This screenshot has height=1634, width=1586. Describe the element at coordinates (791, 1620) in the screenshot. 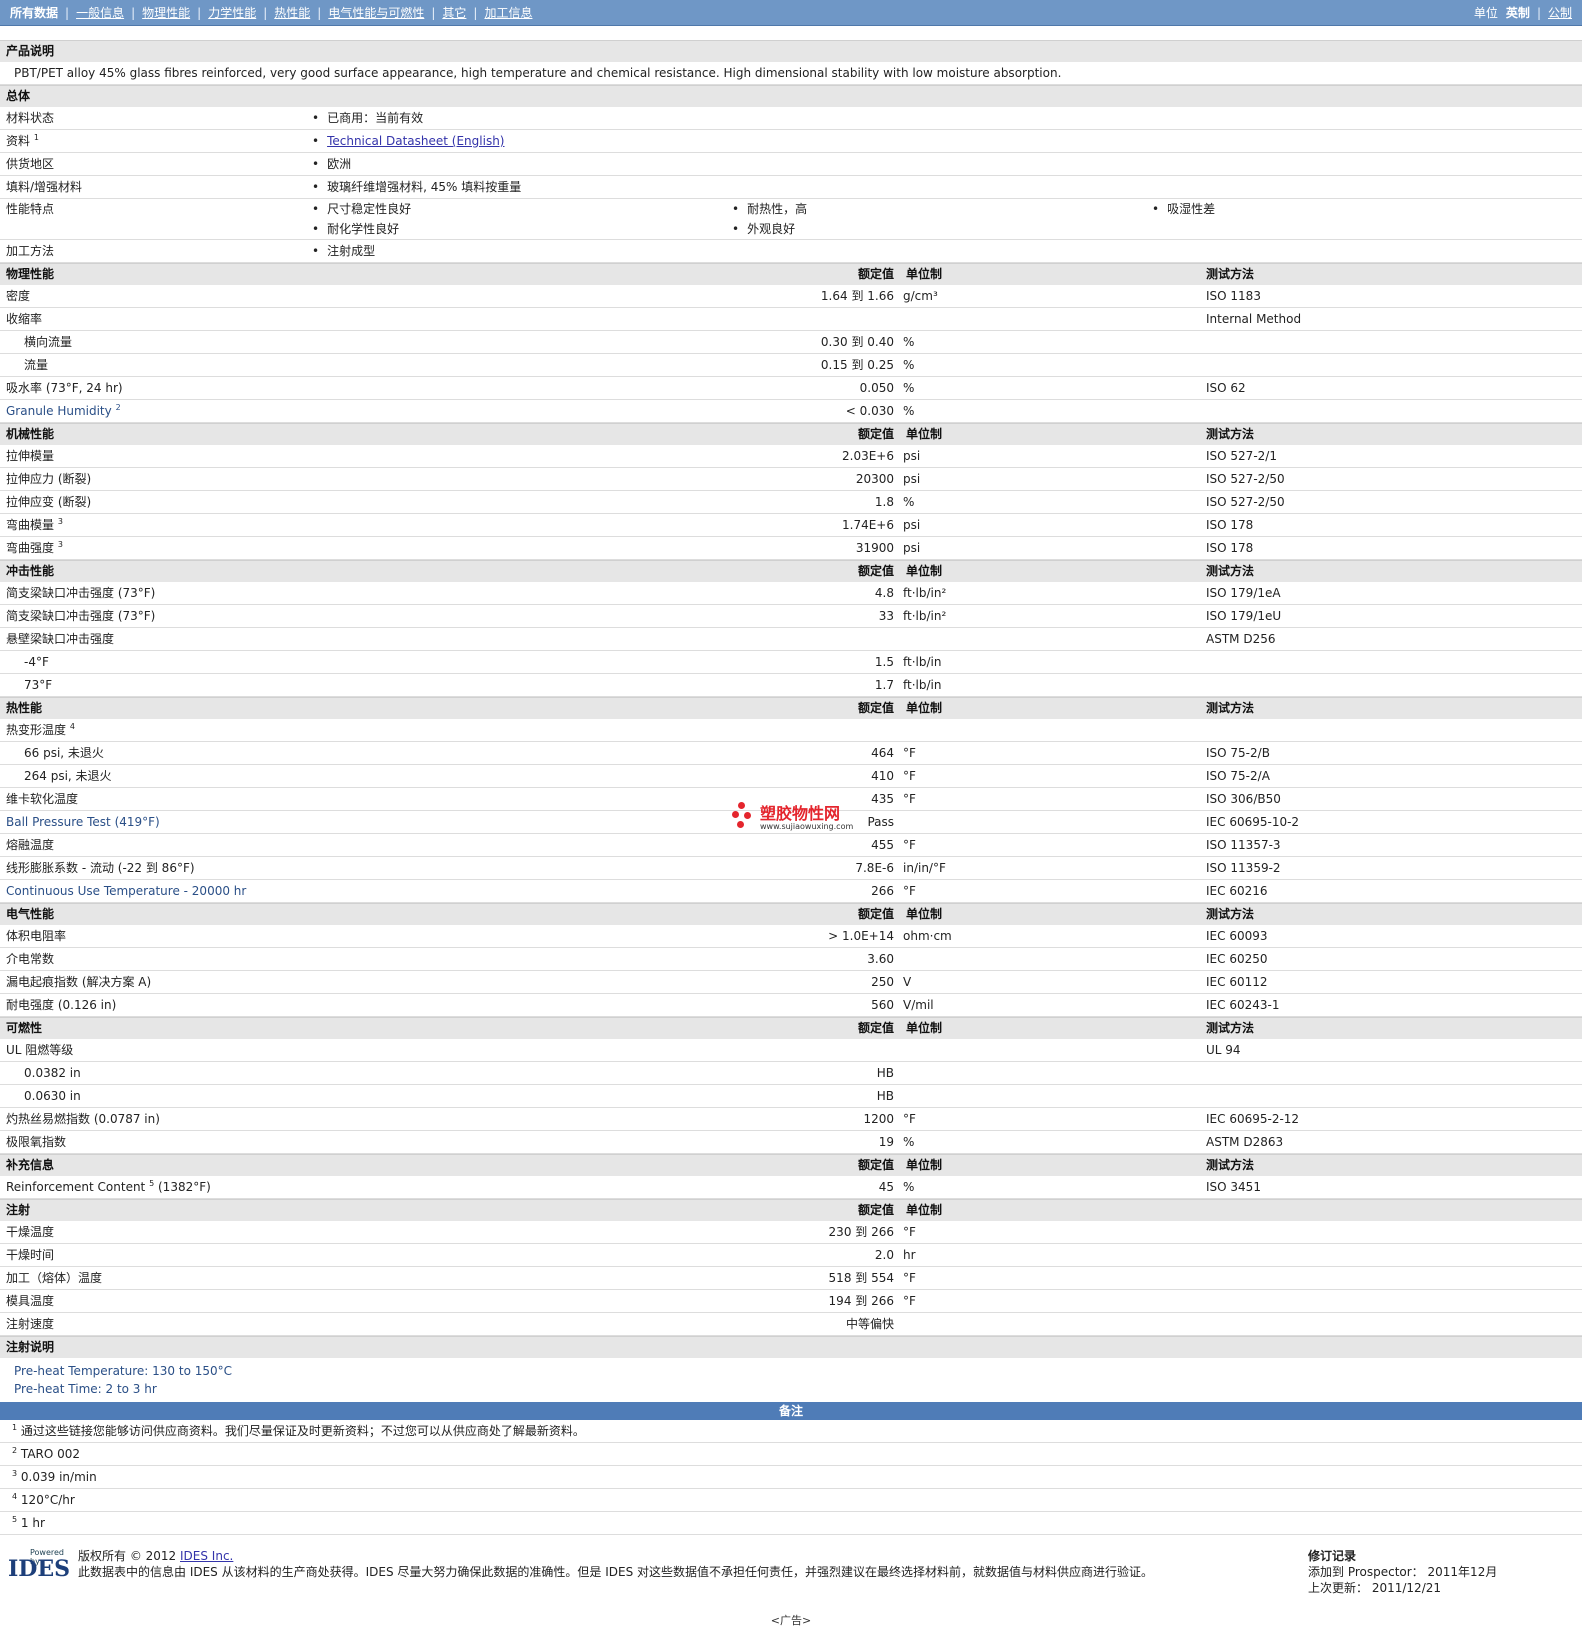

I see `advert-label: <广告>` at that location.